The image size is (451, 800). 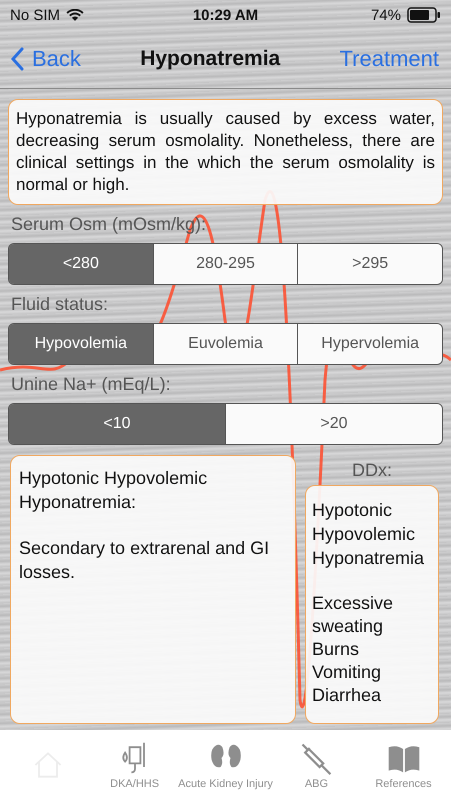 I want to click on tab-bar-item: DKA/HHS, so click(x=134, y=765).